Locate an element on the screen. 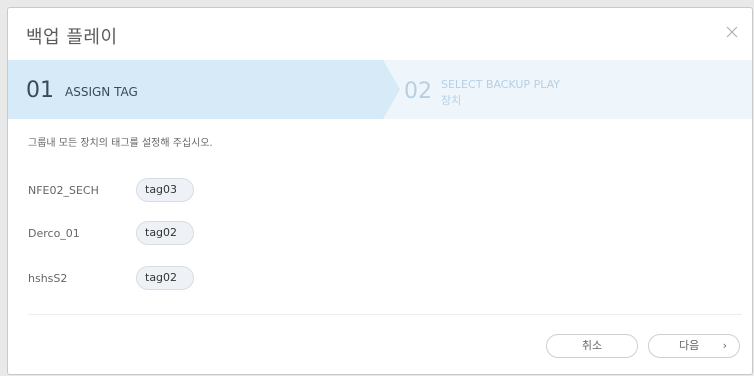  step-2-sublabel: 장치 is located at coordinates (451, 100).